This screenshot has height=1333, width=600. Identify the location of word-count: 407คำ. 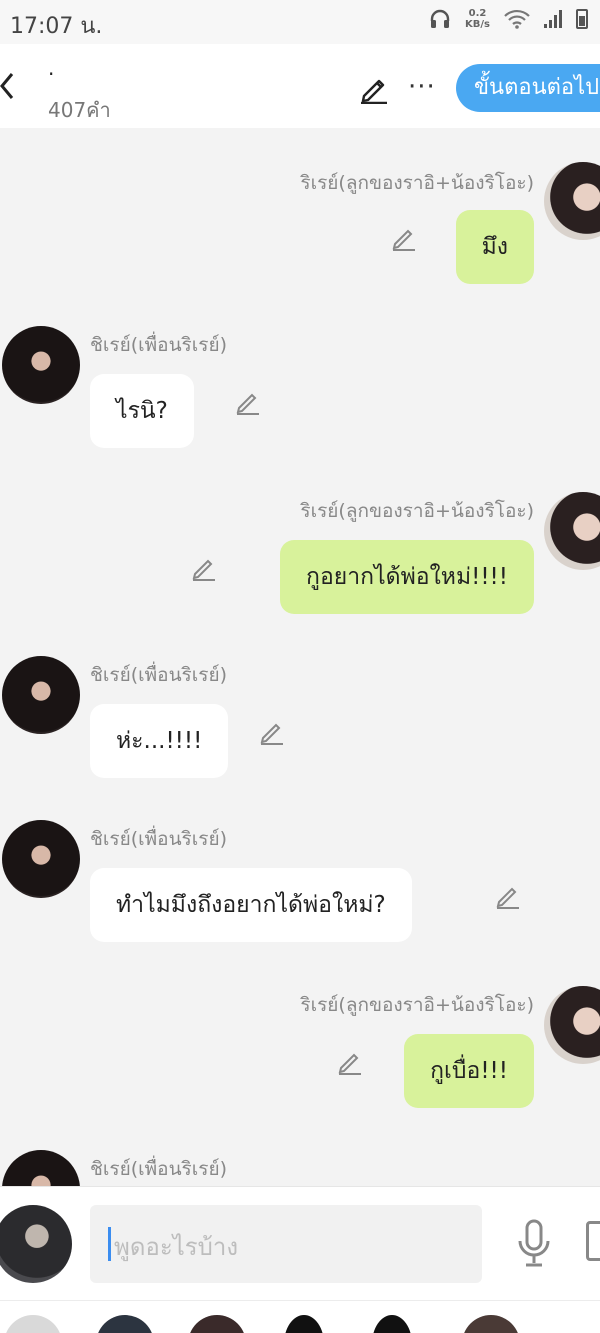
(79, 110).